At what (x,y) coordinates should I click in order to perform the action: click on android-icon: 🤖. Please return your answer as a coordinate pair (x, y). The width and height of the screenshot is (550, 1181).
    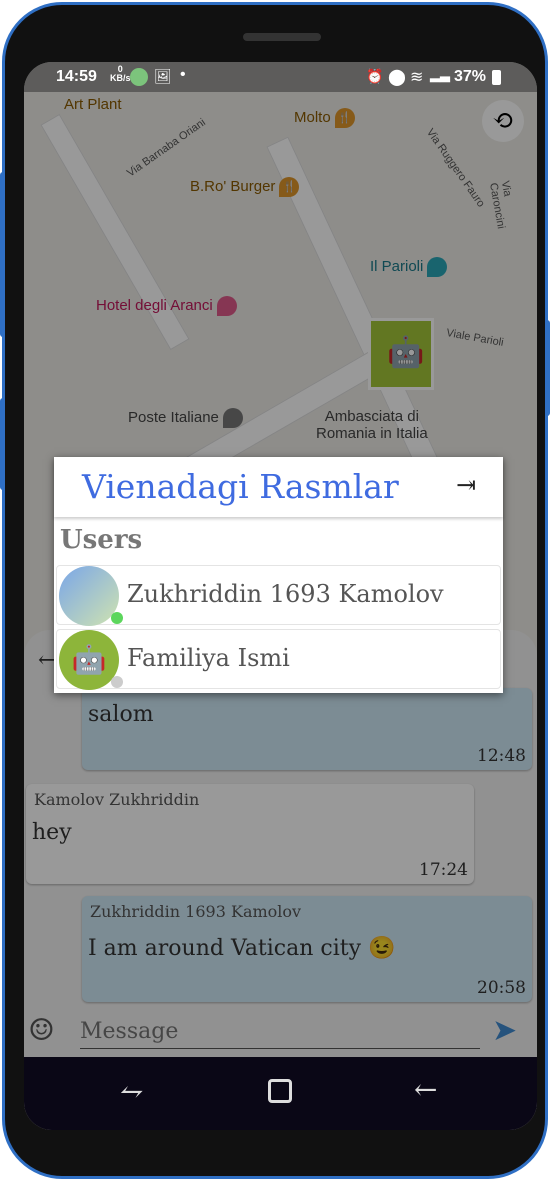
    Looking at the image, I should click on (406, 352).